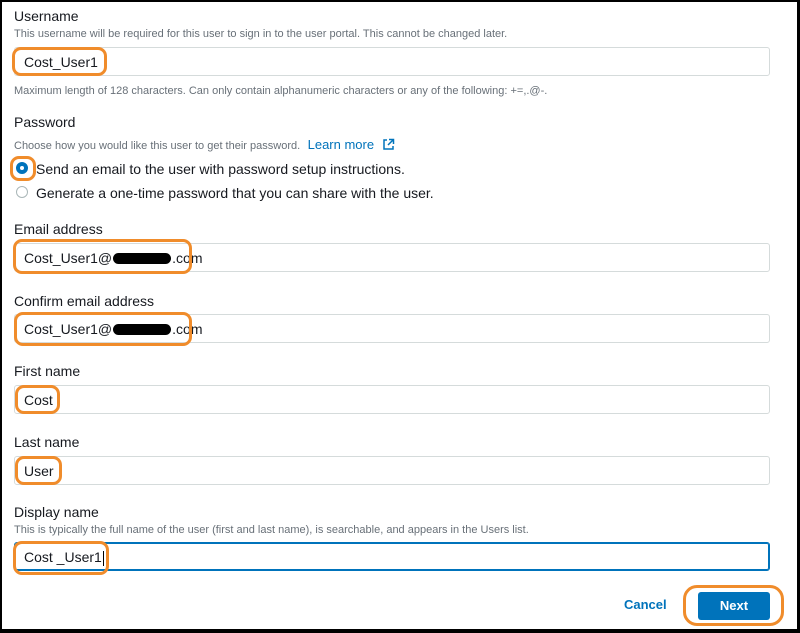  What do you see at coordinates (341, 144) in the screenshot?
I see `learn-more-link: Learn more` at bounding box center [341, 144].